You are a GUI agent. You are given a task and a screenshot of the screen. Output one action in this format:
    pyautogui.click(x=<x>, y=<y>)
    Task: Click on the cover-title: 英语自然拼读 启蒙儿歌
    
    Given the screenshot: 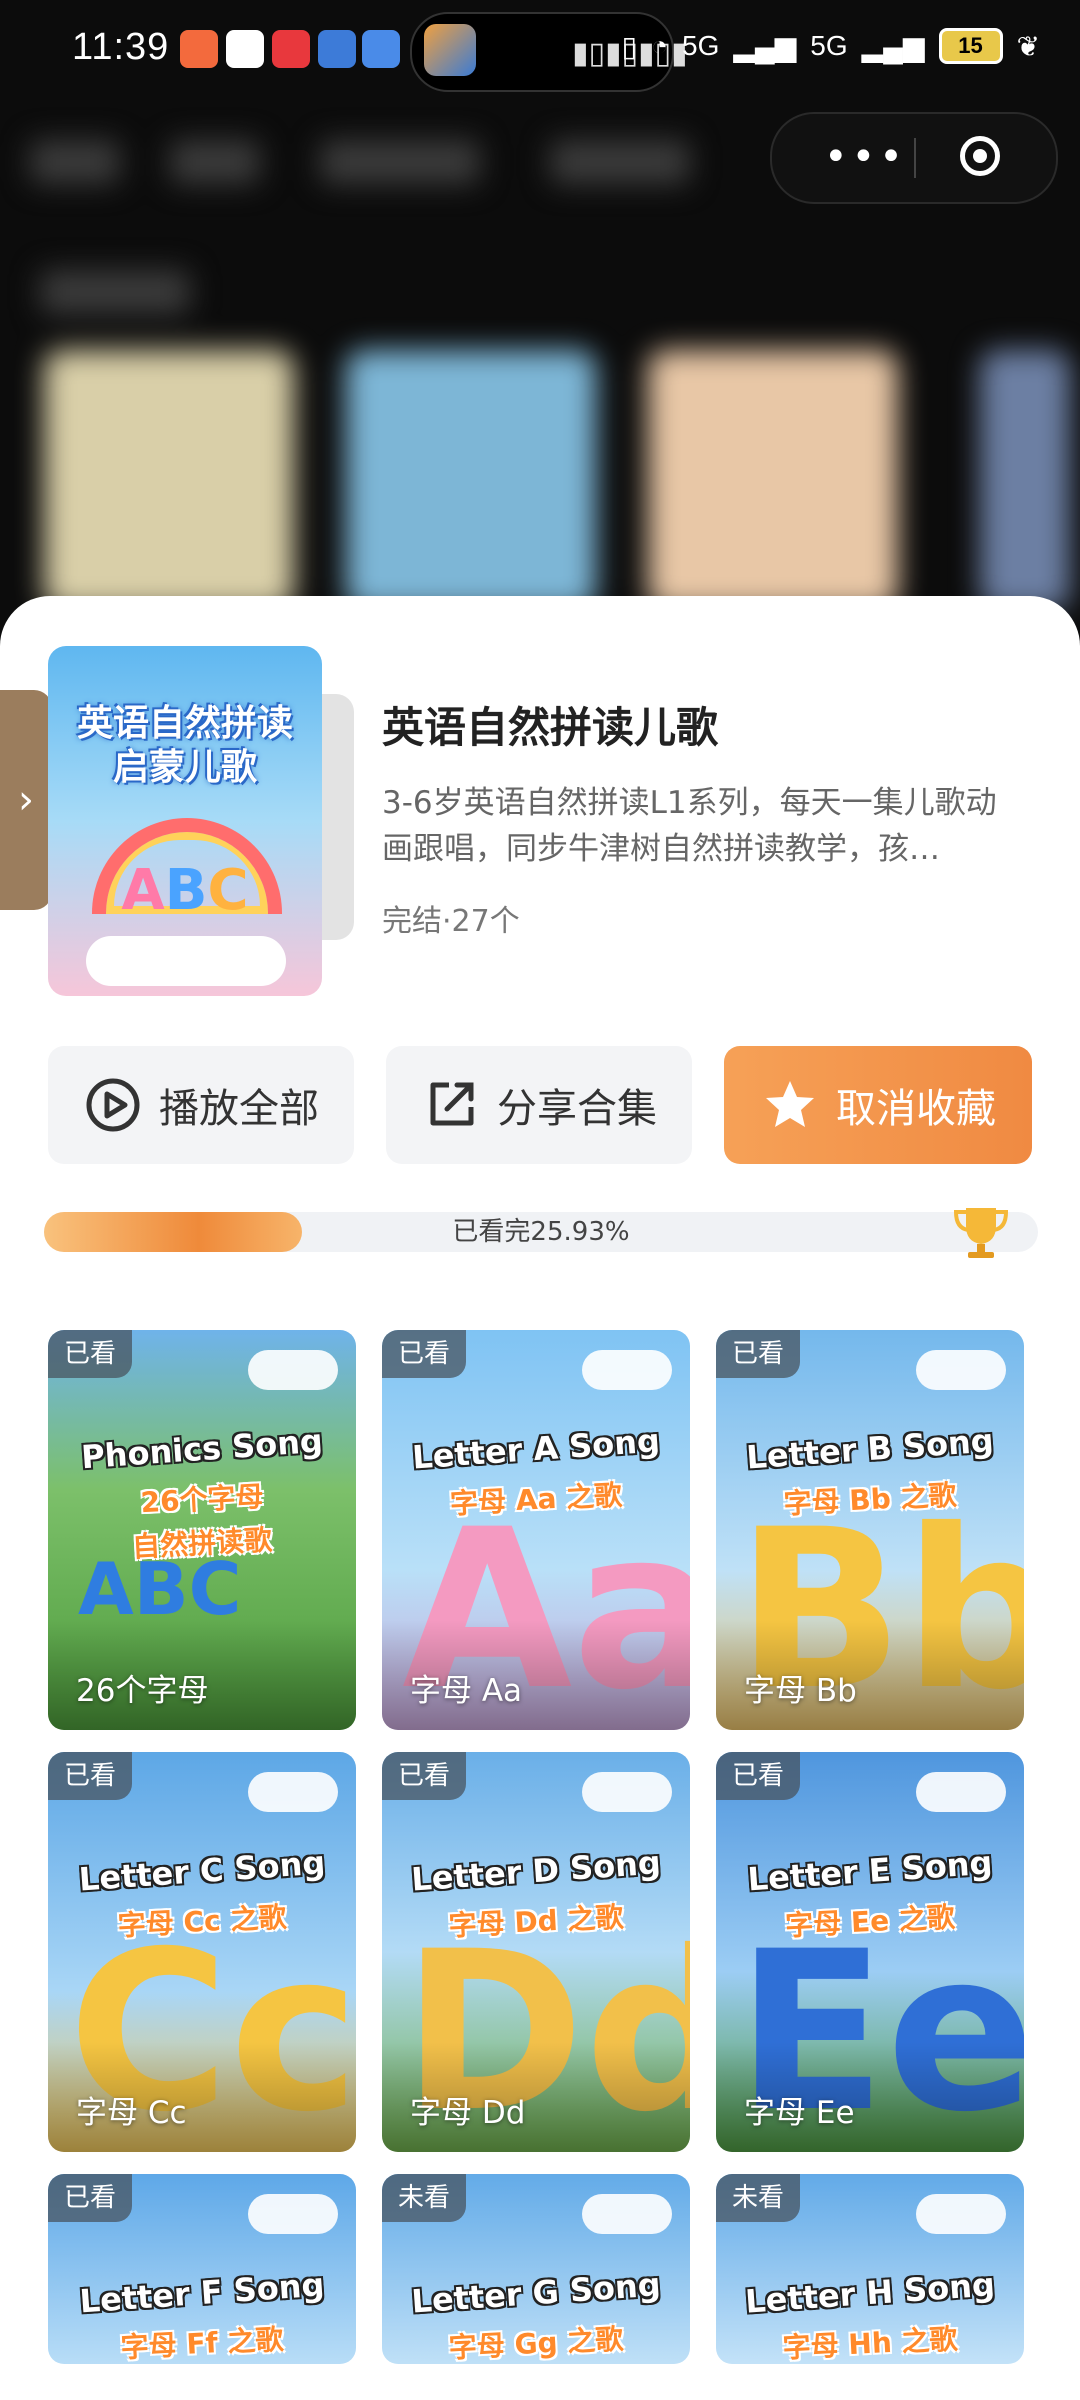 What is the action you would take?
    pyautogui.click(x=185, y=746)
    